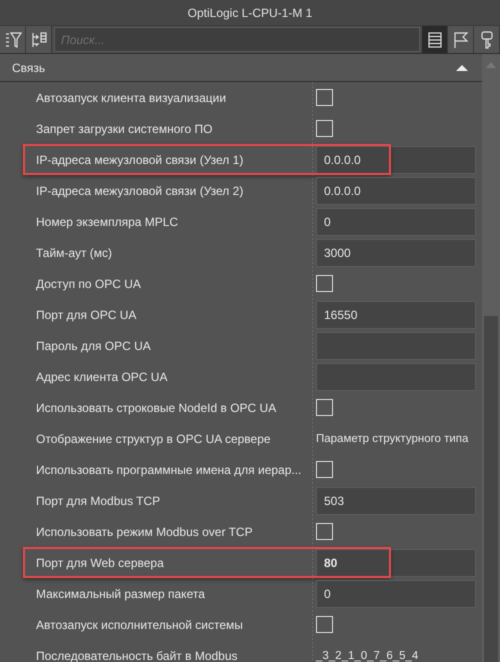  Describe the element at coordinates (491, 489) in the screenshot. I see `scrollbar-thumb` at that location.